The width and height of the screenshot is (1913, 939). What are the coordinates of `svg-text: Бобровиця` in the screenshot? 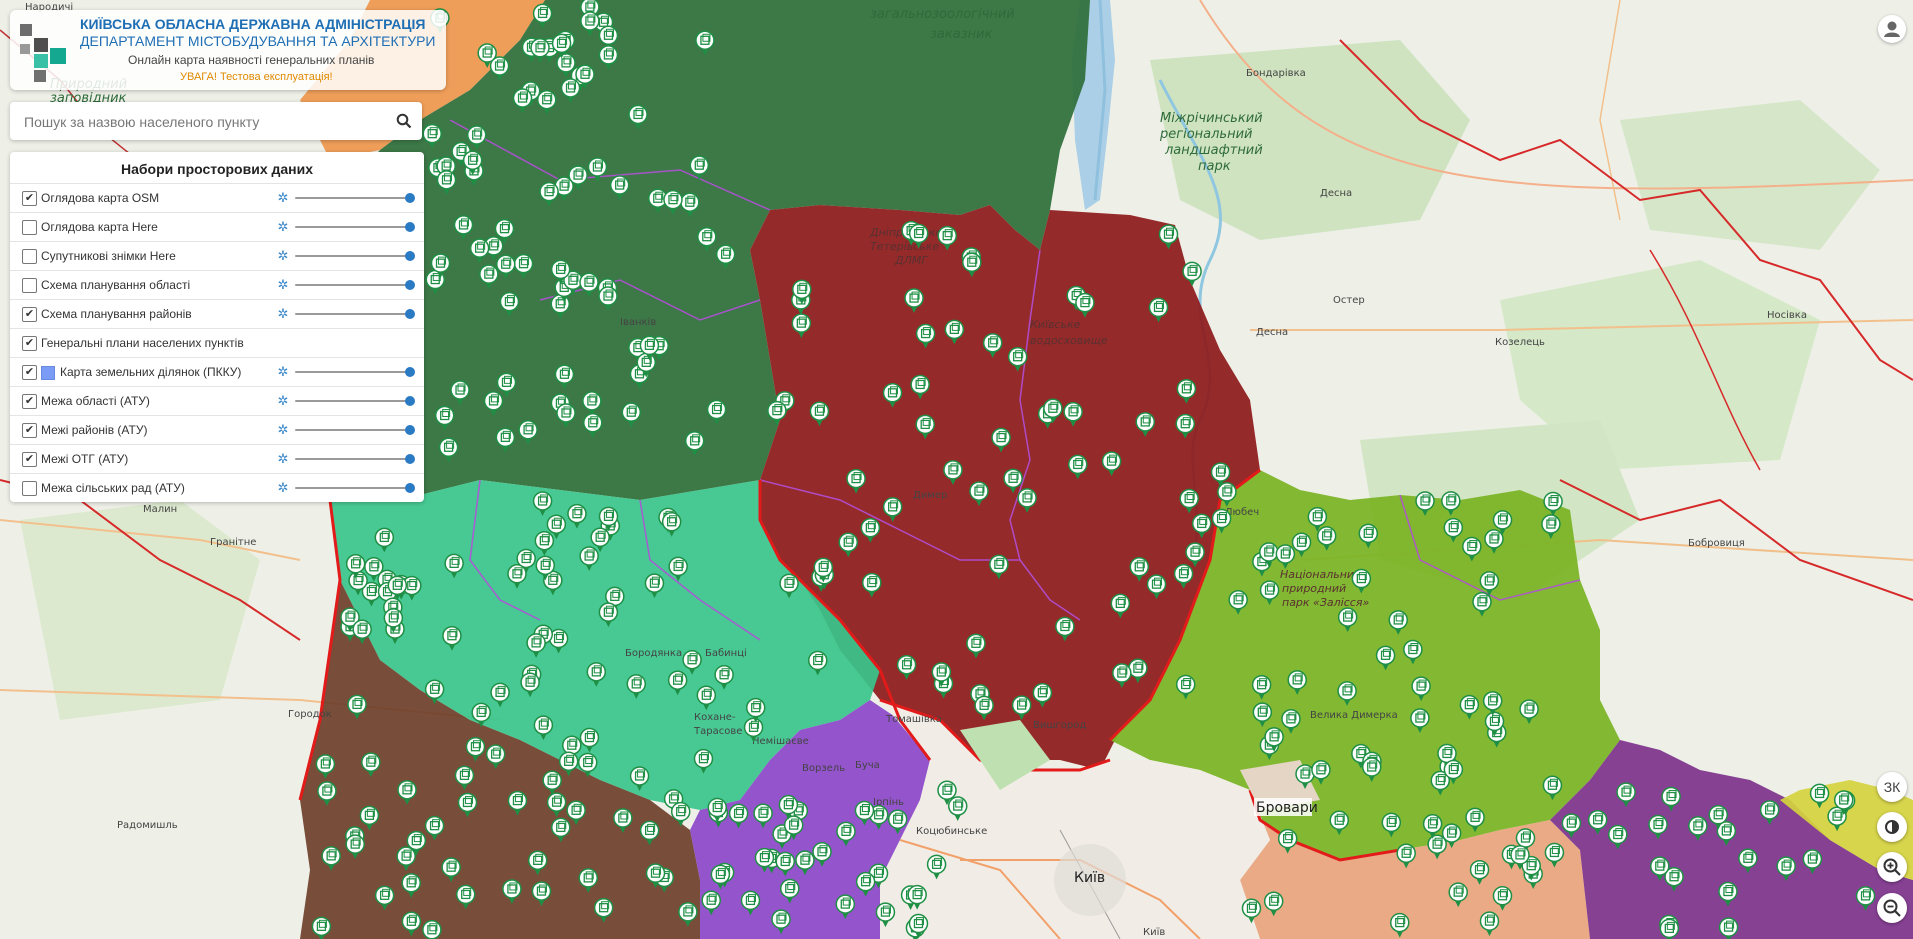 It's located at (1716, 543).